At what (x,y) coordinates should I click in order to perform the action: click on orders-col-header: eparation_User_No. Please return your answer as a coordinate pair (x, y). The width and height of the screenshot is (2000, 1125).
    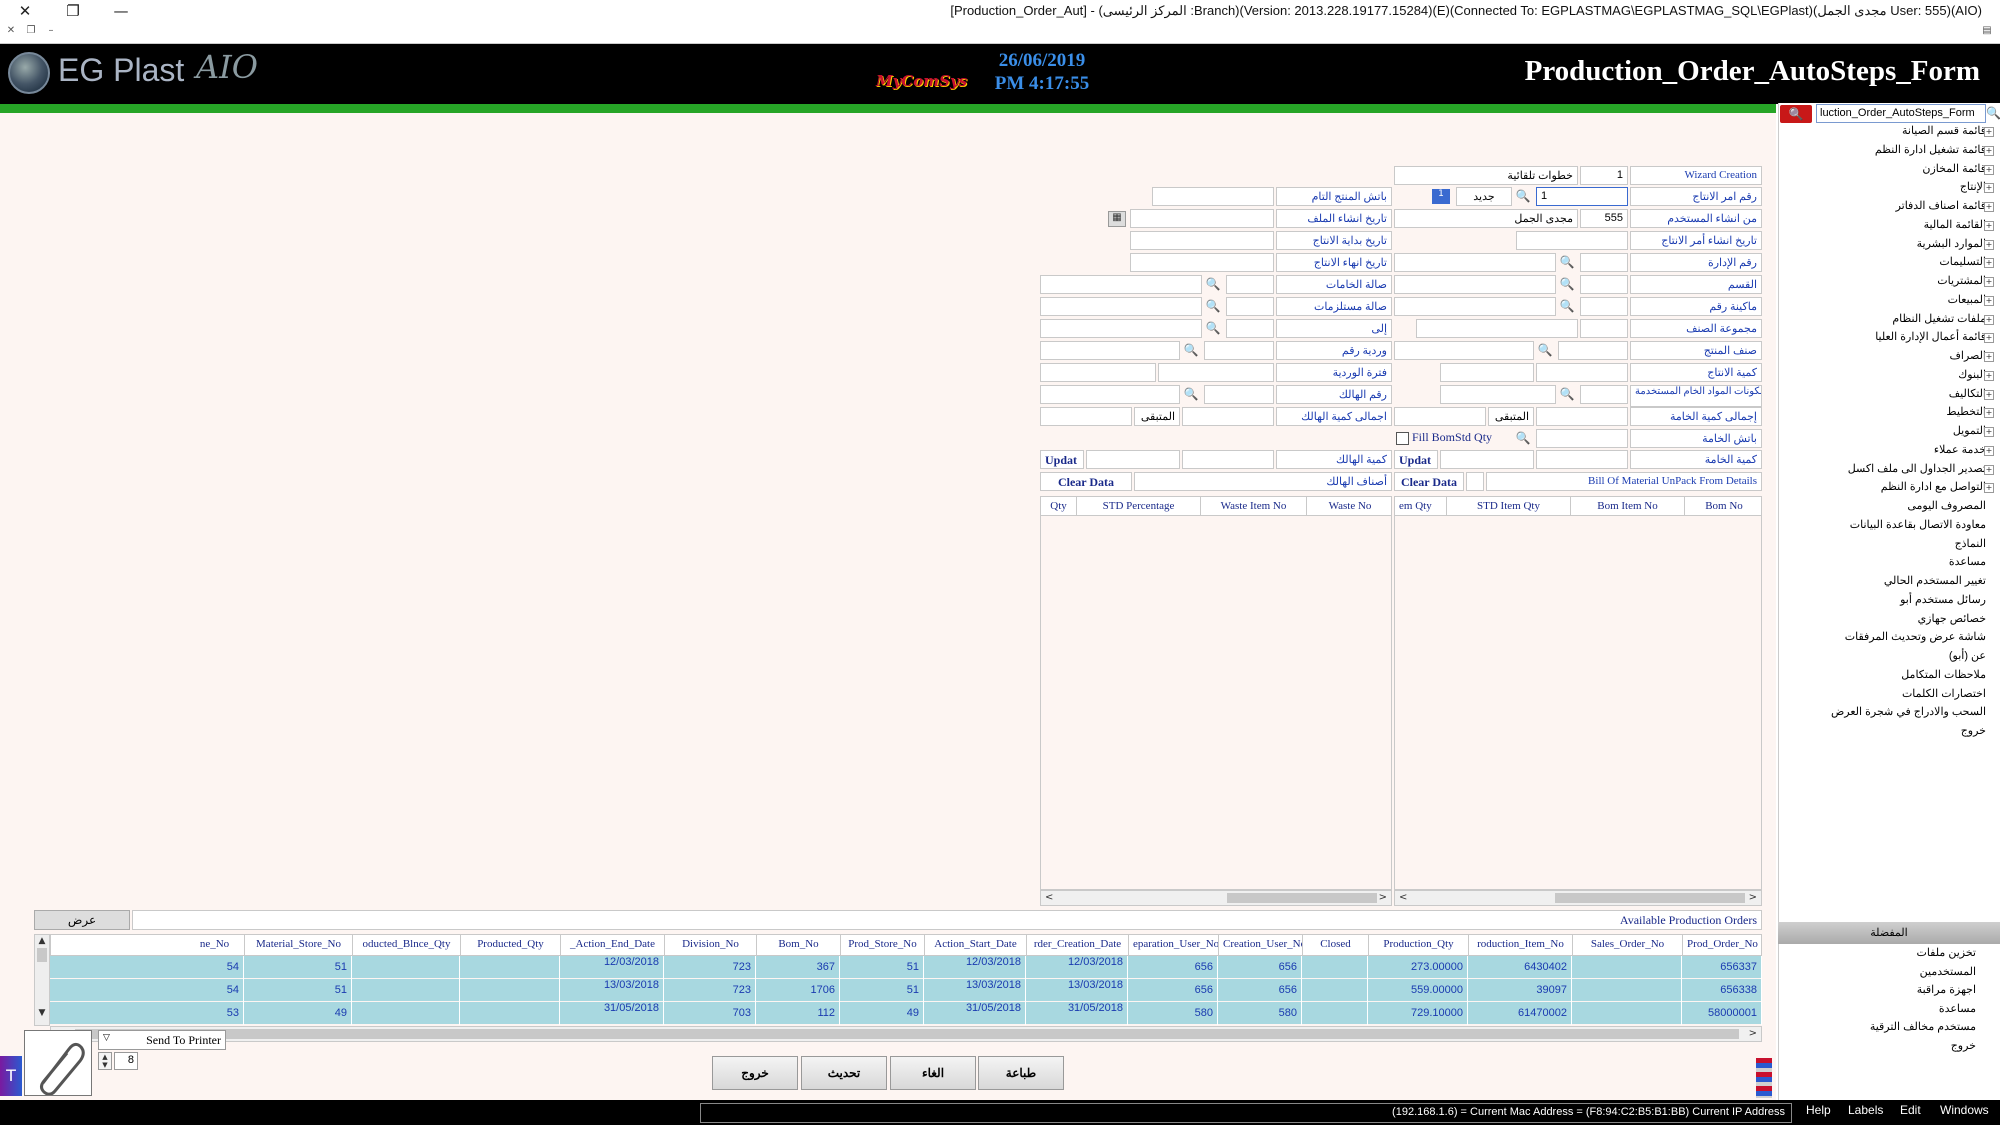
    Looking at the image, I should click on (1174, 945).